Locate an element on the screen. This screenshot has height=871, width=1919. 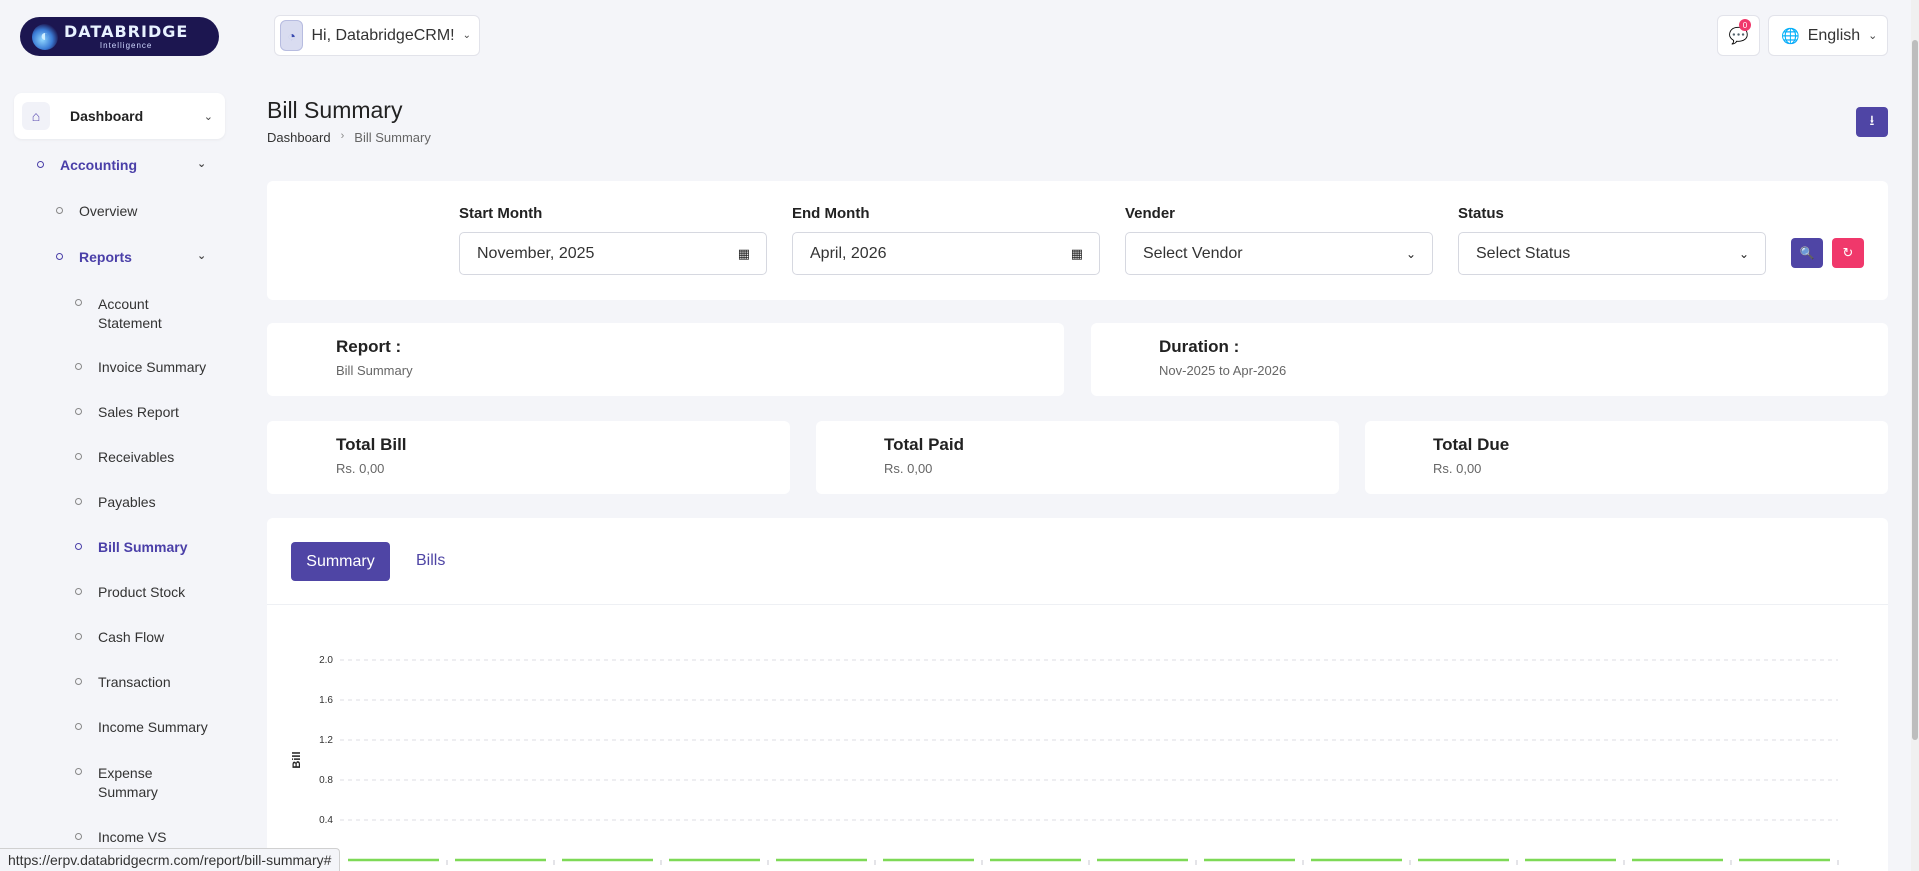
sidebar-item-expense-summary: Expense Summary is located at coordinates (135, 783).